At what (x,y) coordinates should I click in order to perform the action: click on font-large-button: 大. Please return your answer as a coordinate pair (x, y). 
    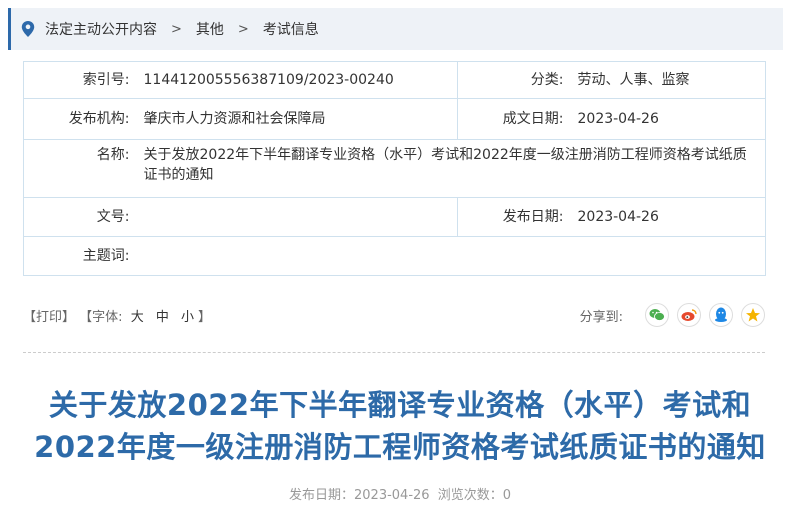
    Looking at the image, I should click on (137, 317).